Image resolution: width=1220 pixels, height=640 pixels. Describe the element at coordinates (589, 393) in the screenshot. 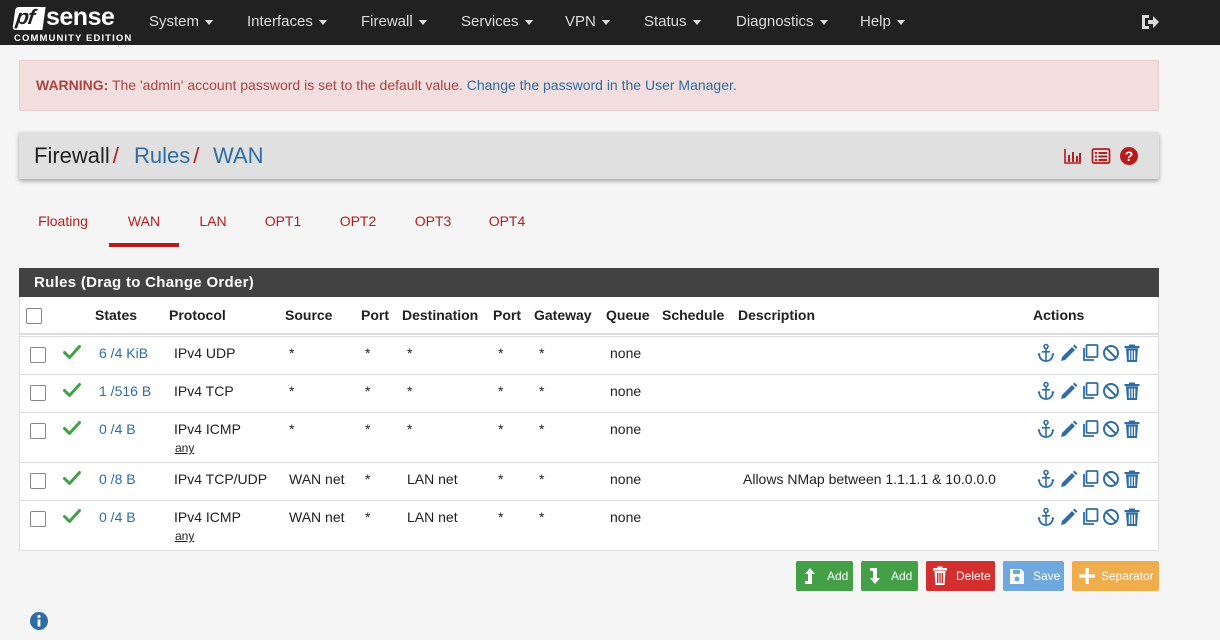

I see `table-row: 1 /516 B IPv4 TCP * * * * * none` at that location.